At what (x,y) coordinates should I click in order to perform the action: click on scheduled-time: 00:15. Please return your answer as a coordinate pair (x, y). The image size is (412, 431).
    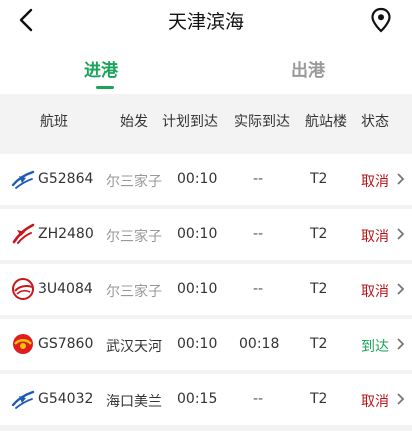
    Looking at the image, I should click on (197, 399).